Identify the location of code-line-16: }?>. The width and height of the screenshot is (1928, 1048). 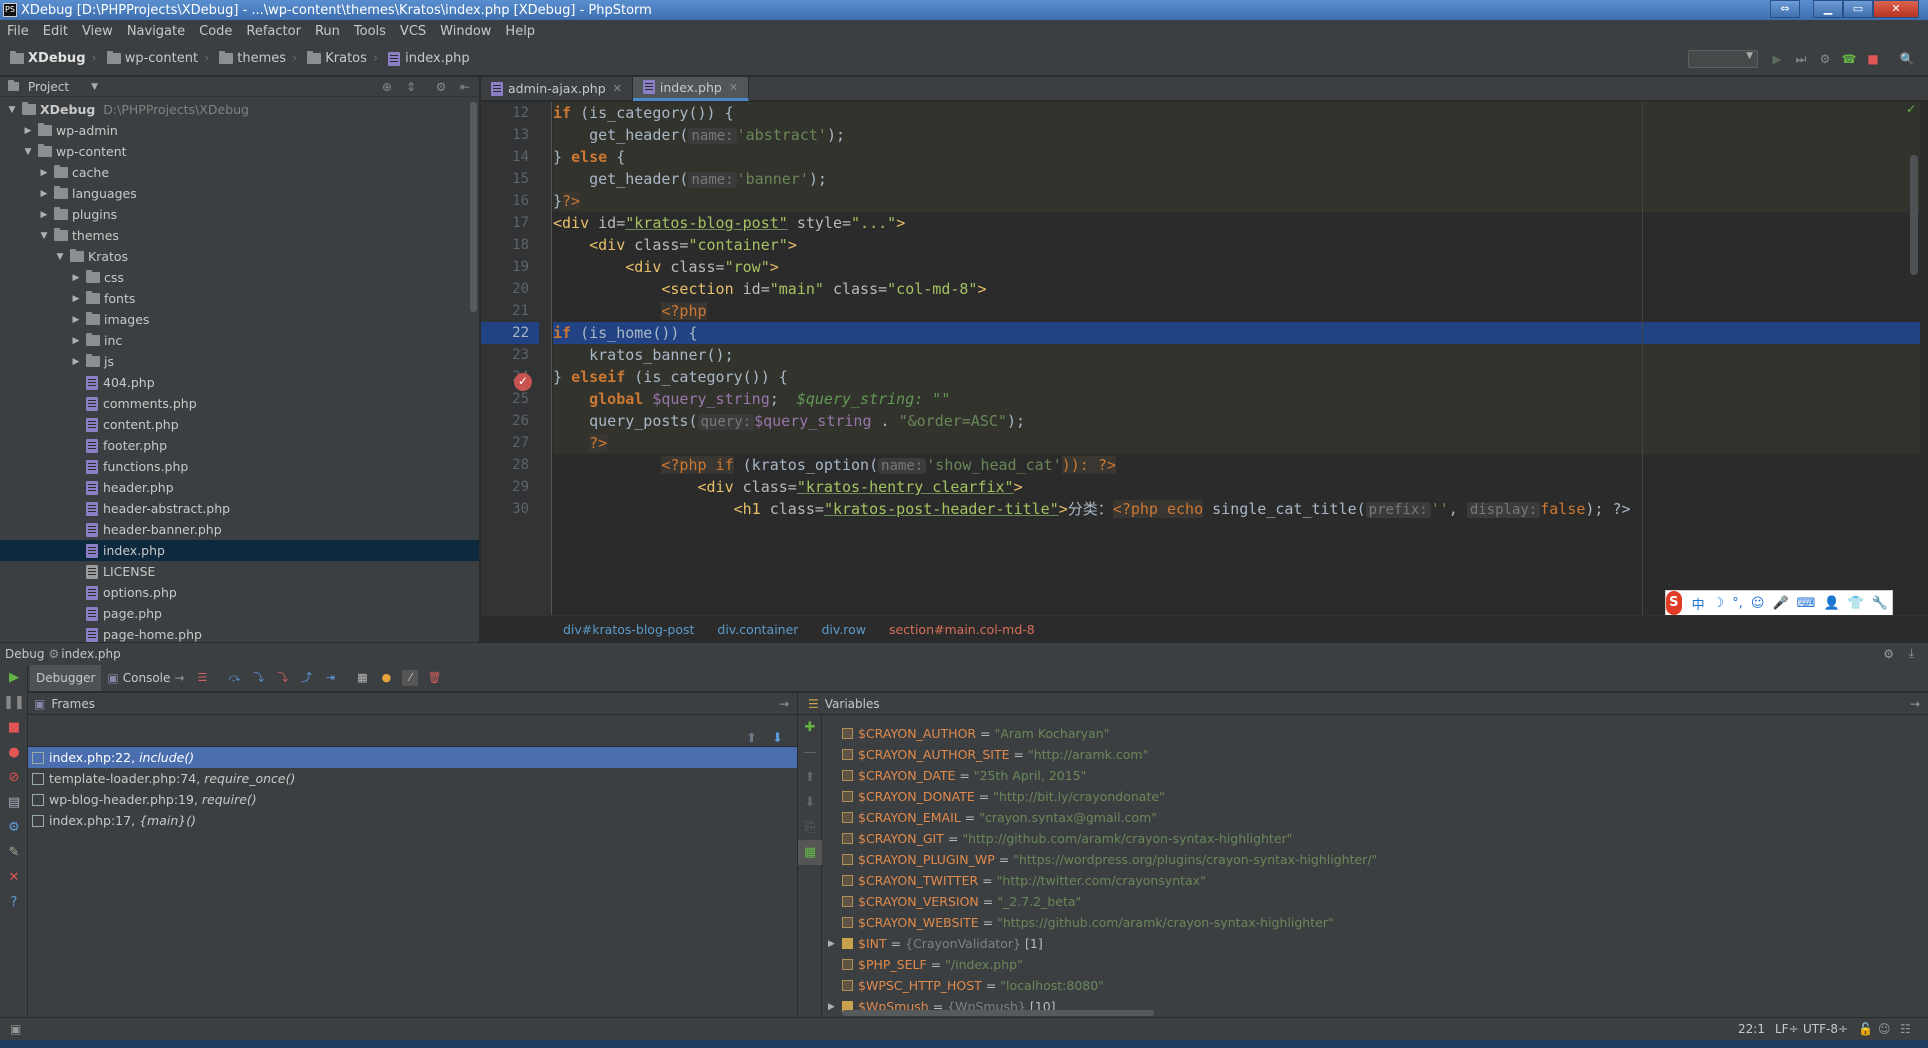
(1236, 201).